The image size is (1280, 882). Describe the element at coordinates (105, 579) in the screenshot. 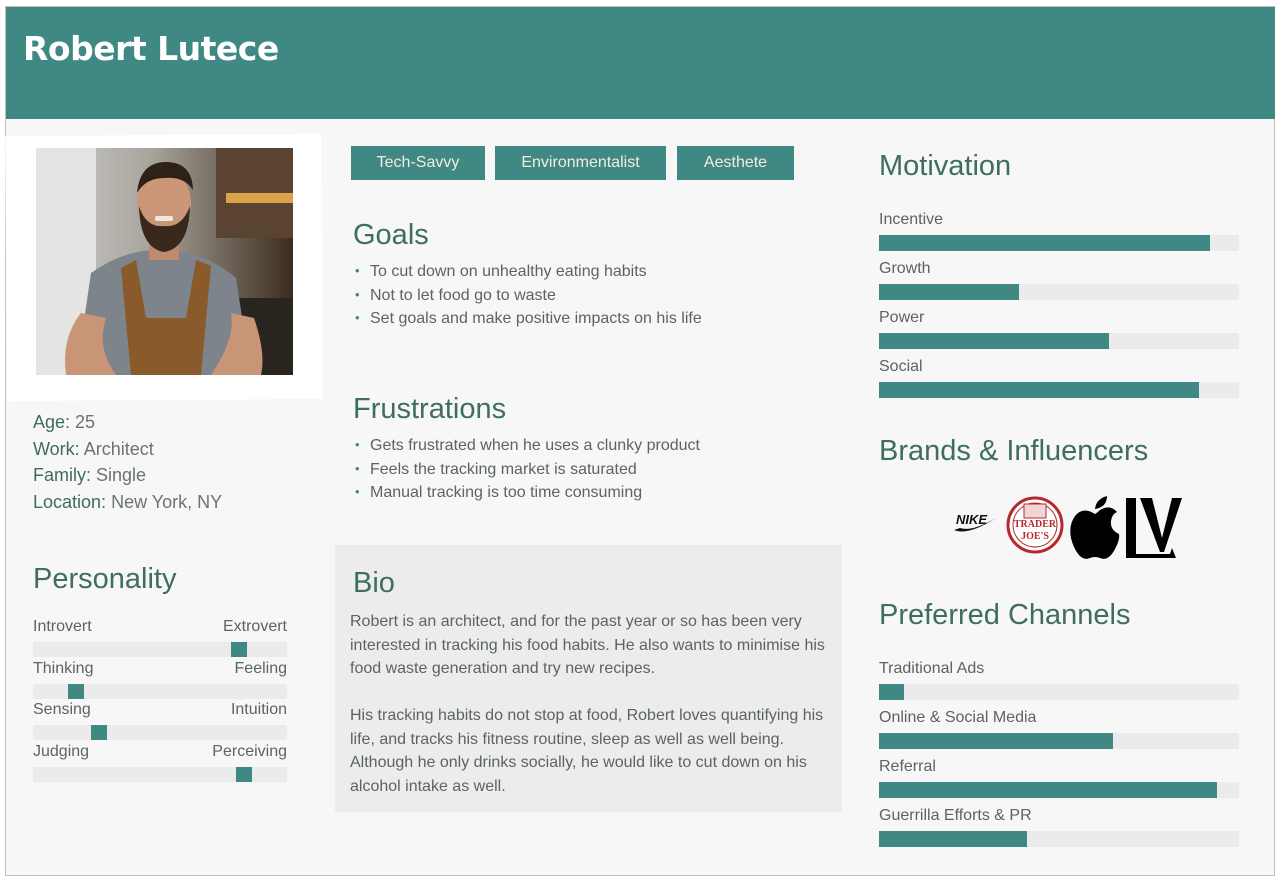

I see `personality-heading: Personality` at that location.